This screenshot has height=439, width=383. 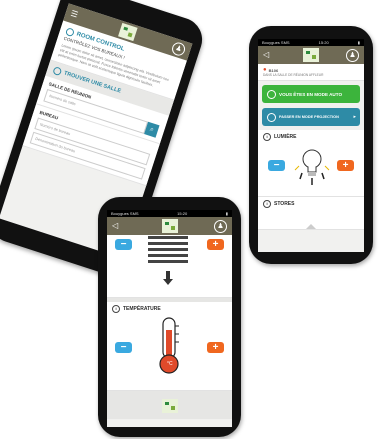 What do you see at coordinates (152, 129) in the screenshot?
I see `search-button: ⌕` at bounding box center [152, 129].